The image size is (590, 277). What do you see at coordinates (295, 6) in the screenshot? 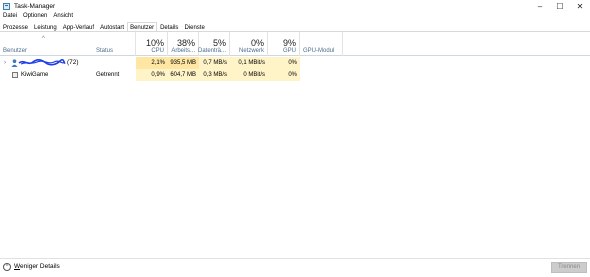
I see `title-bar: Task-Manager – ☐ ✕` at bounding box center [295, 6].